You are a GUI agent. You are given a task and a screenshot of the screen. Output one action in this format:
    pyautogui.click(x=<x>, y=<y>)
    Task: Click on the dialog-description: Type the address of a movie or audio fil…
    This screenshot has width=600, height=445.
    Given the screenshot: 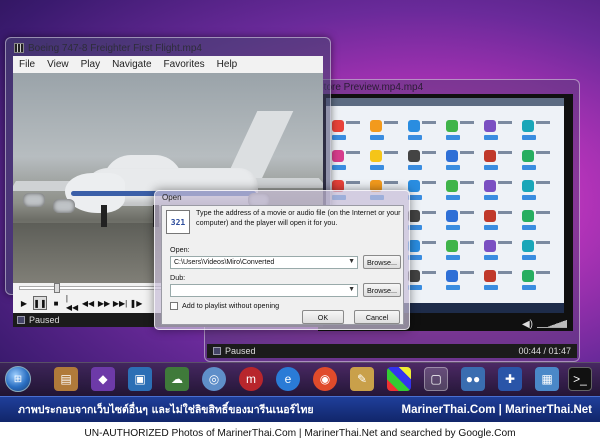 What is the action you would take?
    pyautogui.click(x=298, y=217)
    